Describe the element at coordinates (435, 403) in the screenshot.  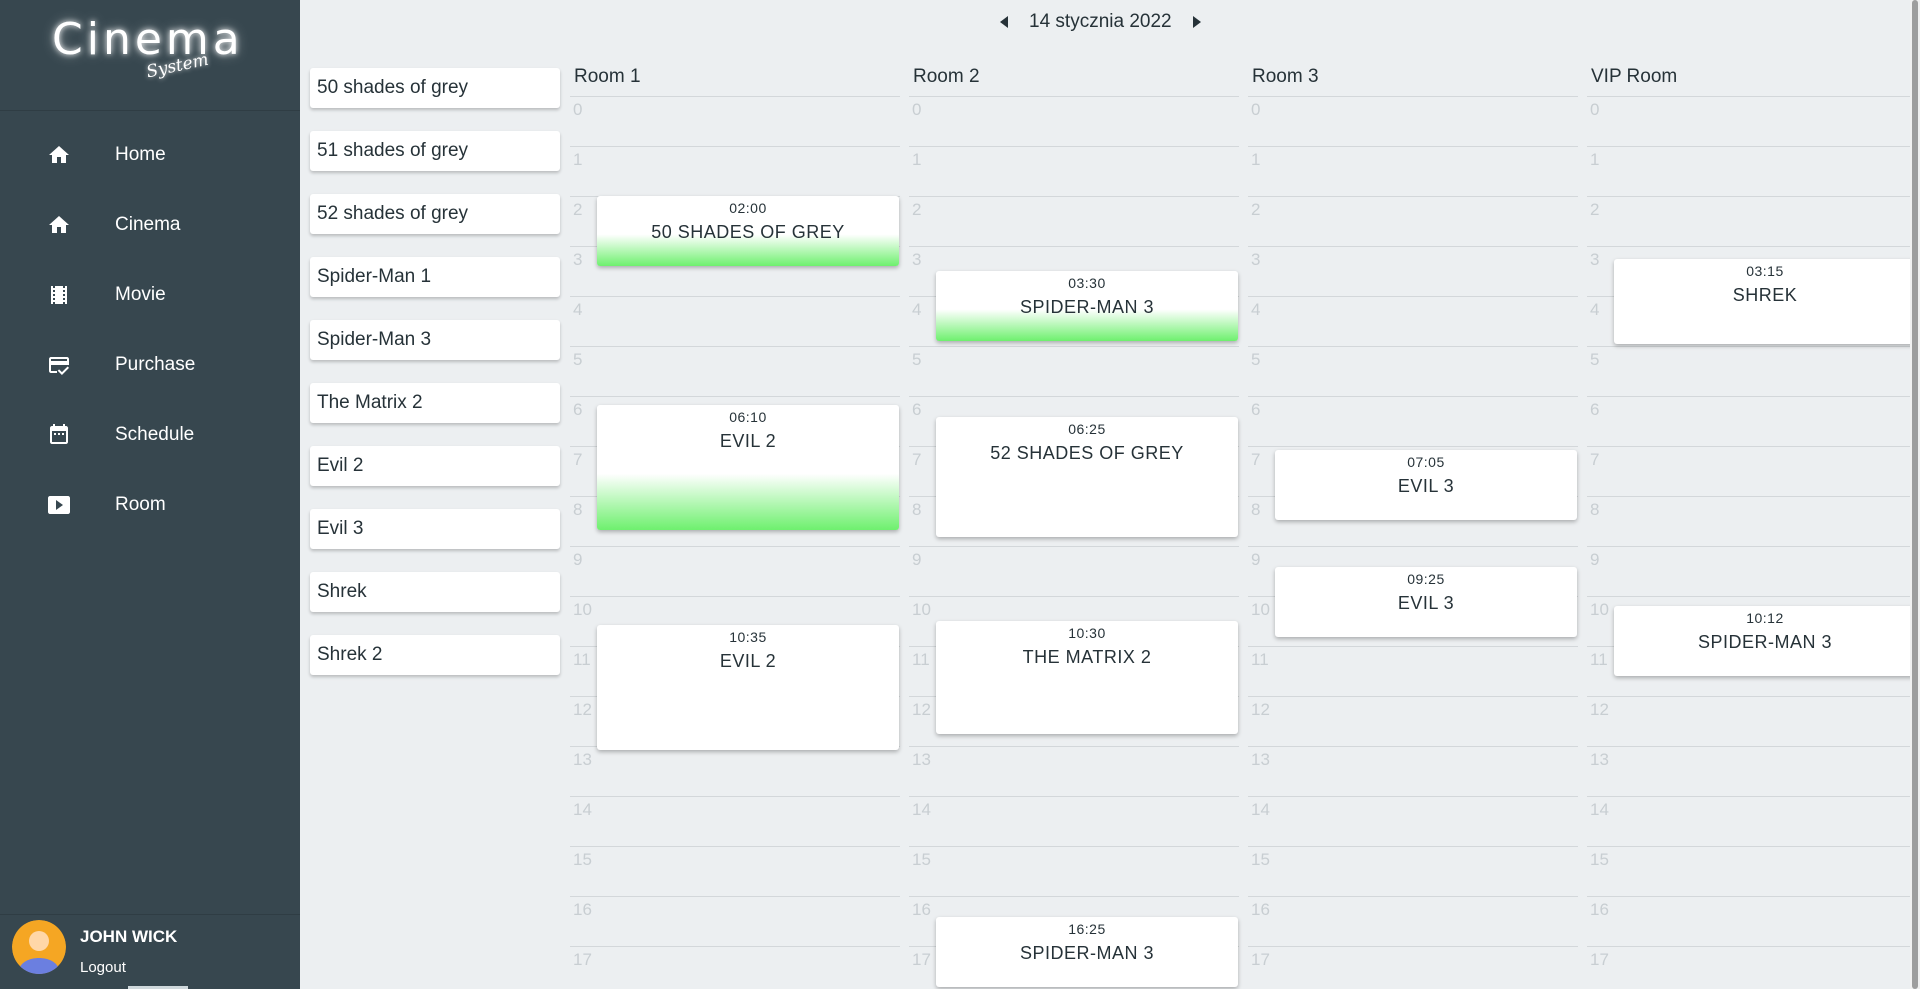
I see `movie-list-item: The Matrix 2` at that location.